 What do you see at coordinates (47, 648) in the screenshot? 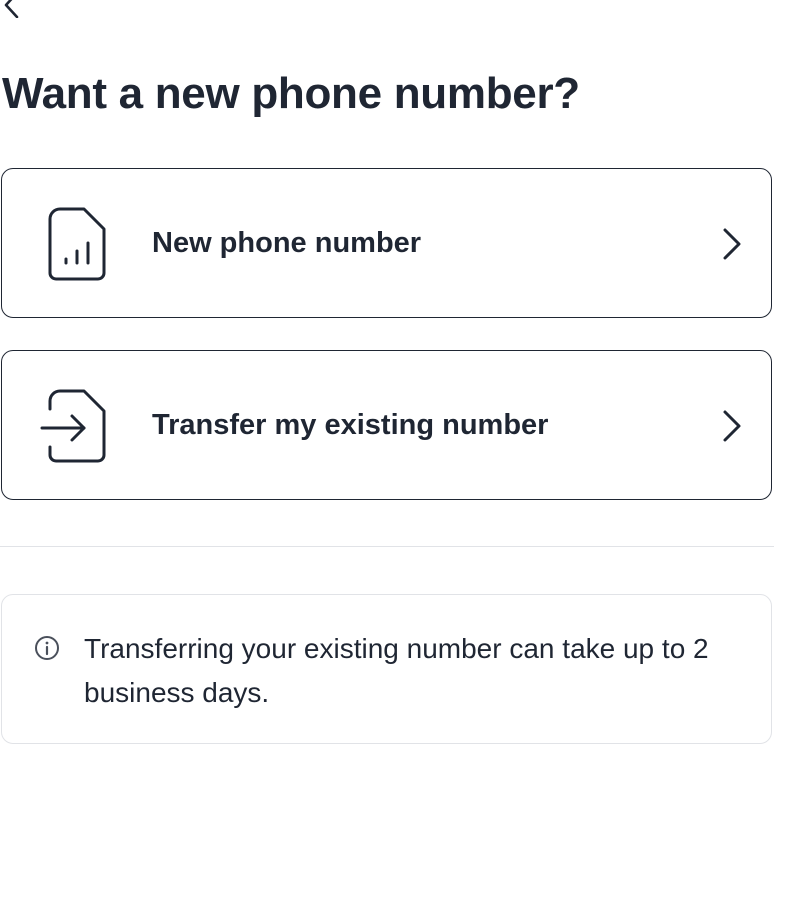
I see `info-icon` at bounding box center [47, 648].